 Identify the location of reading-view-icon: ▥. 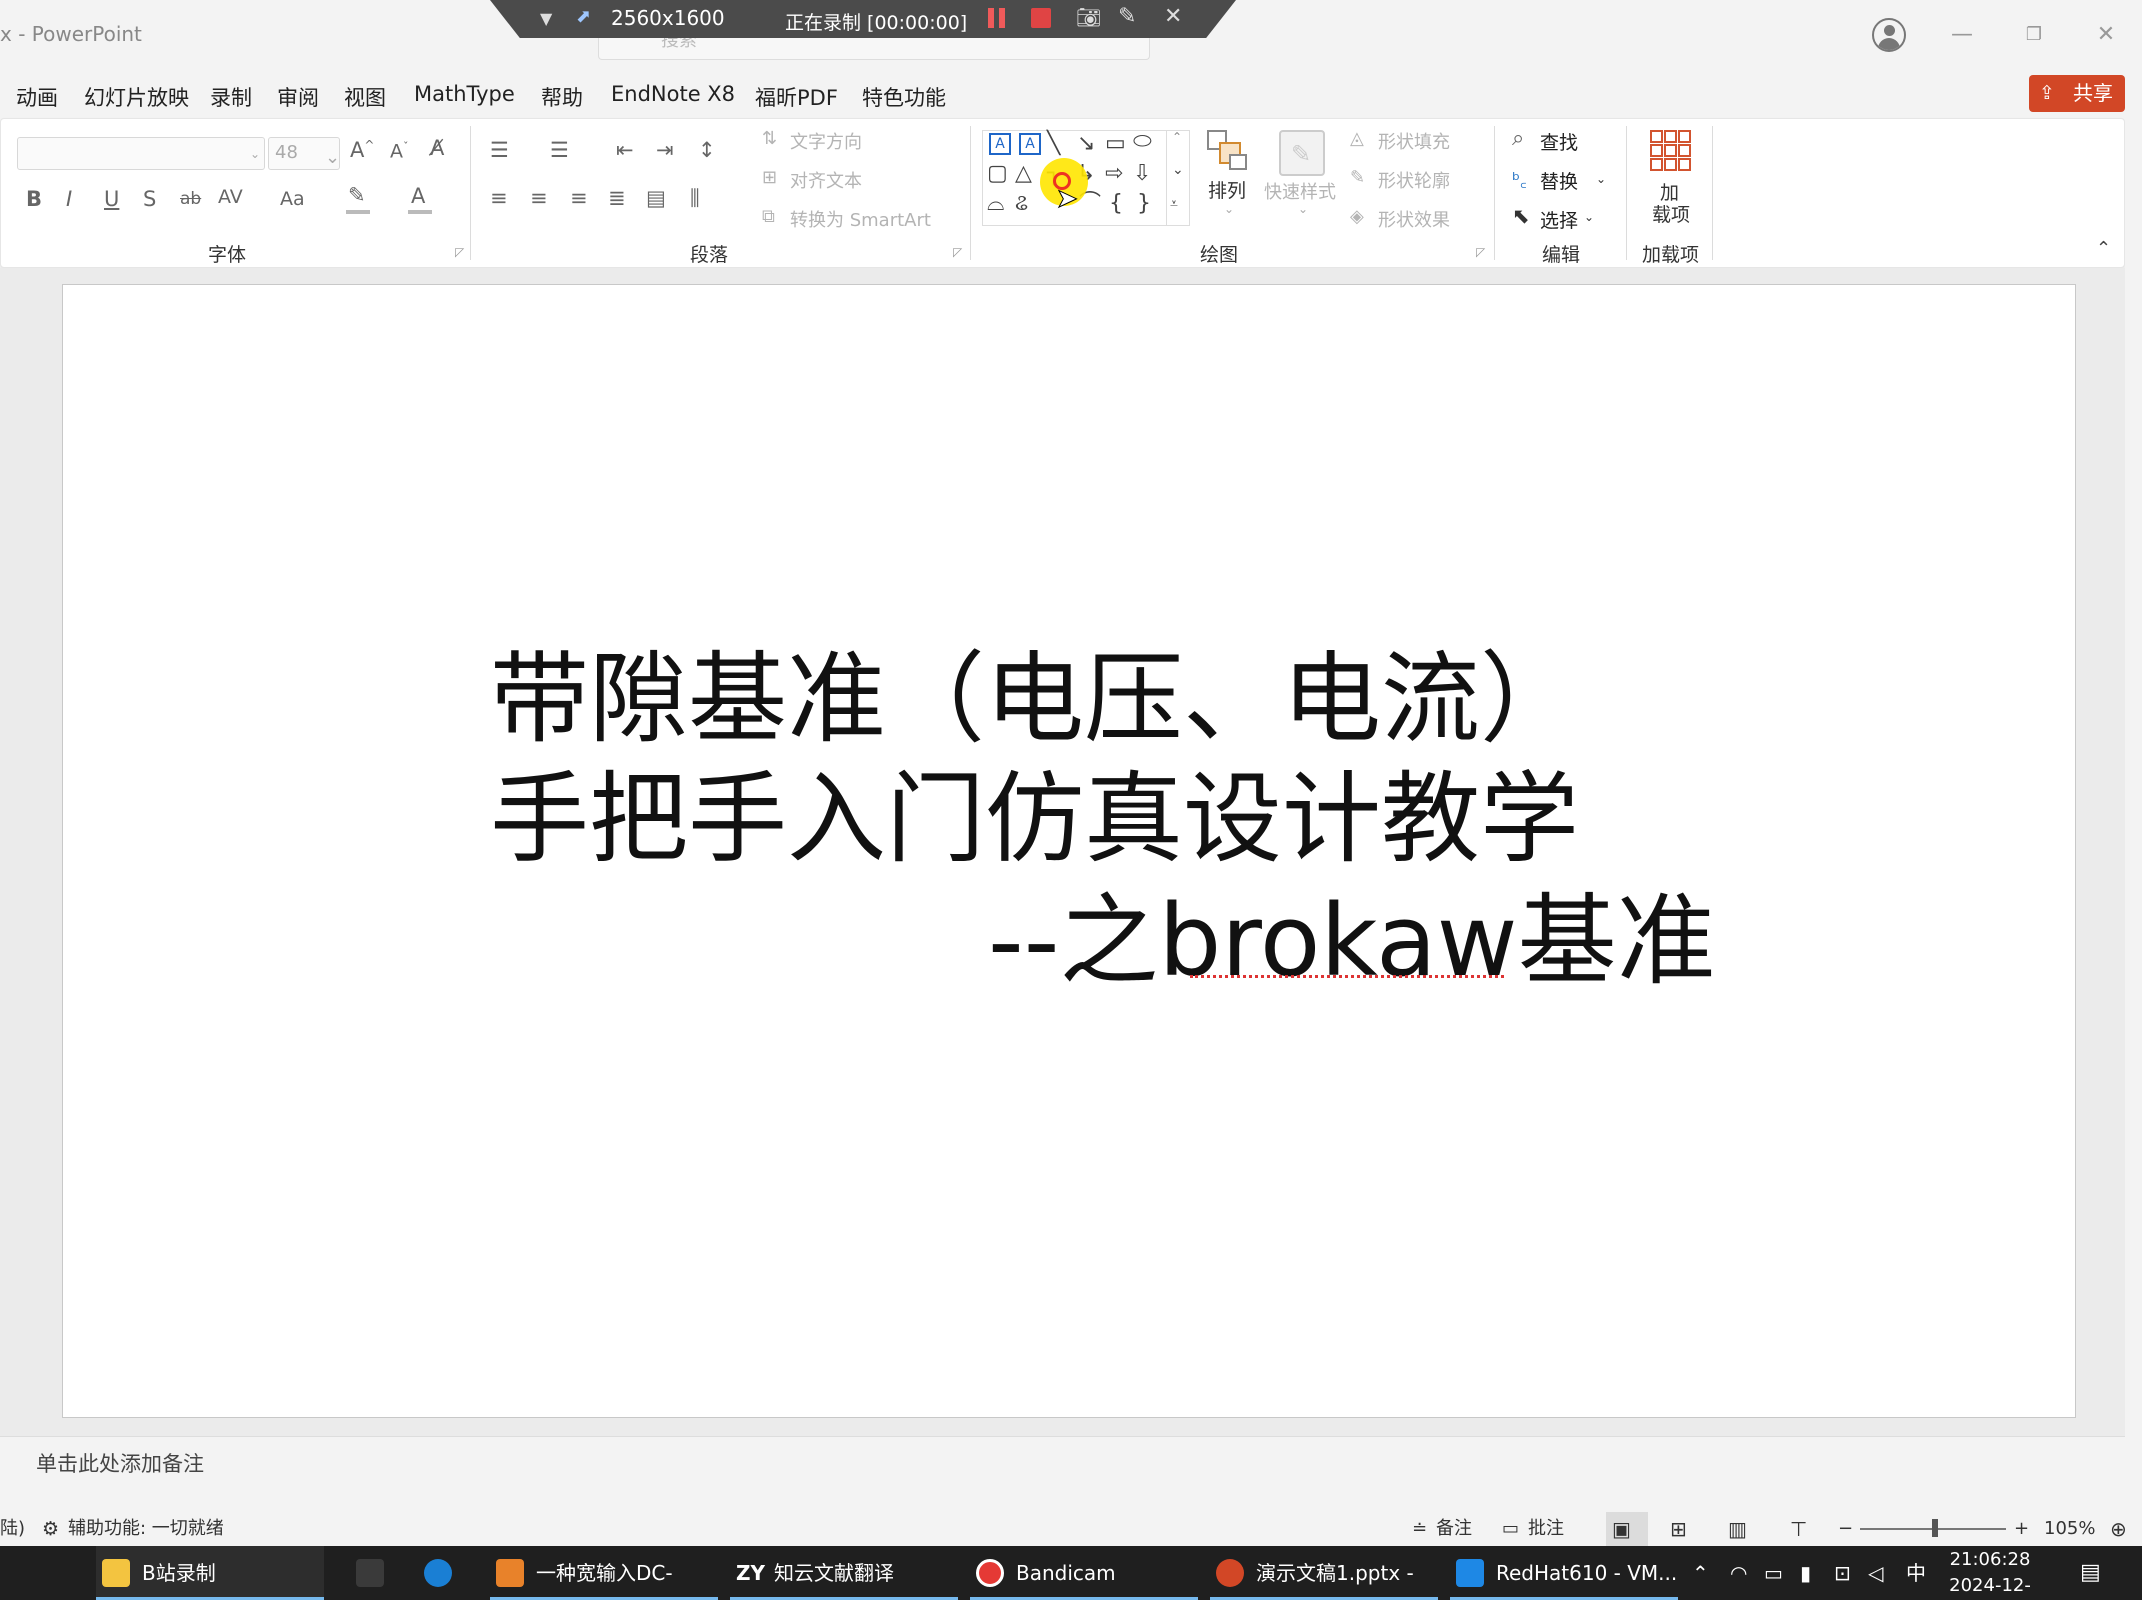
(1737, 1529).